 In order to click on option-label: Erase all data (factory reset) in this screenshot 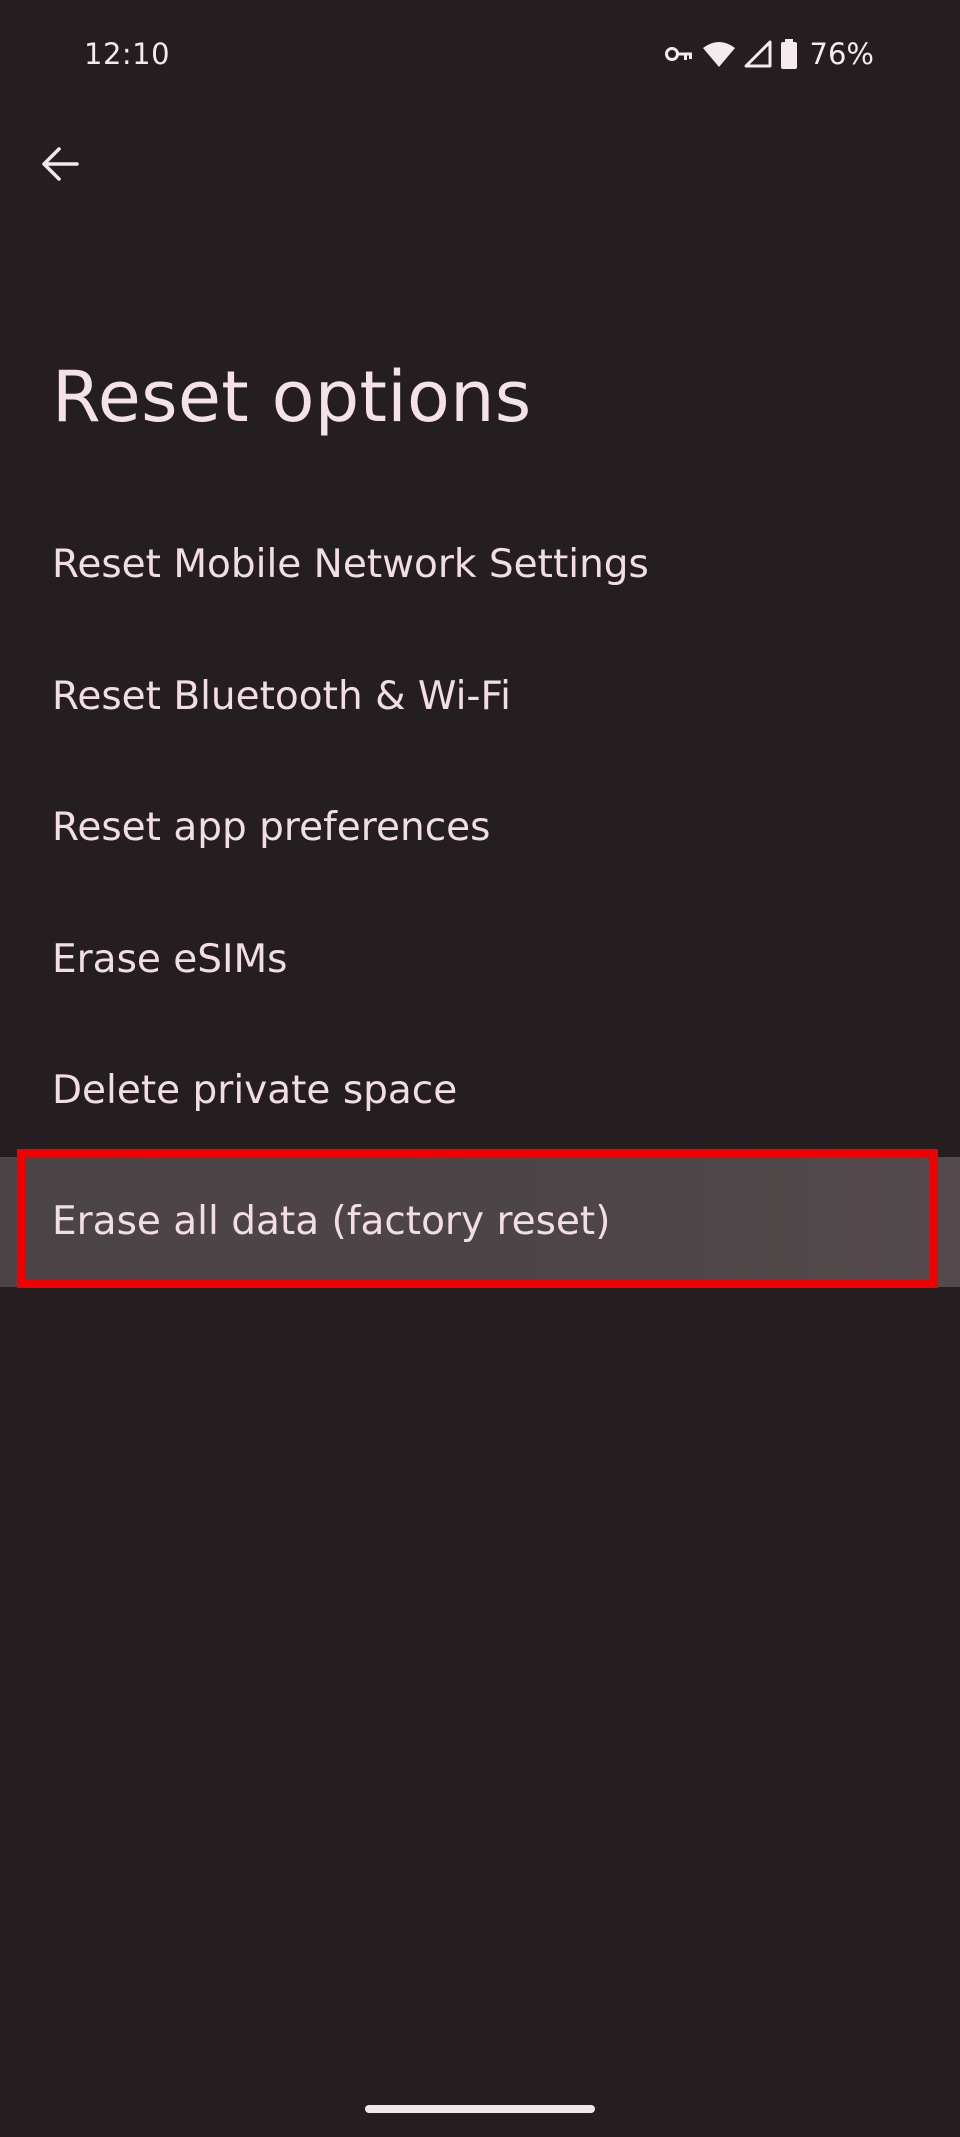, I will do `click(331, 1221)`.